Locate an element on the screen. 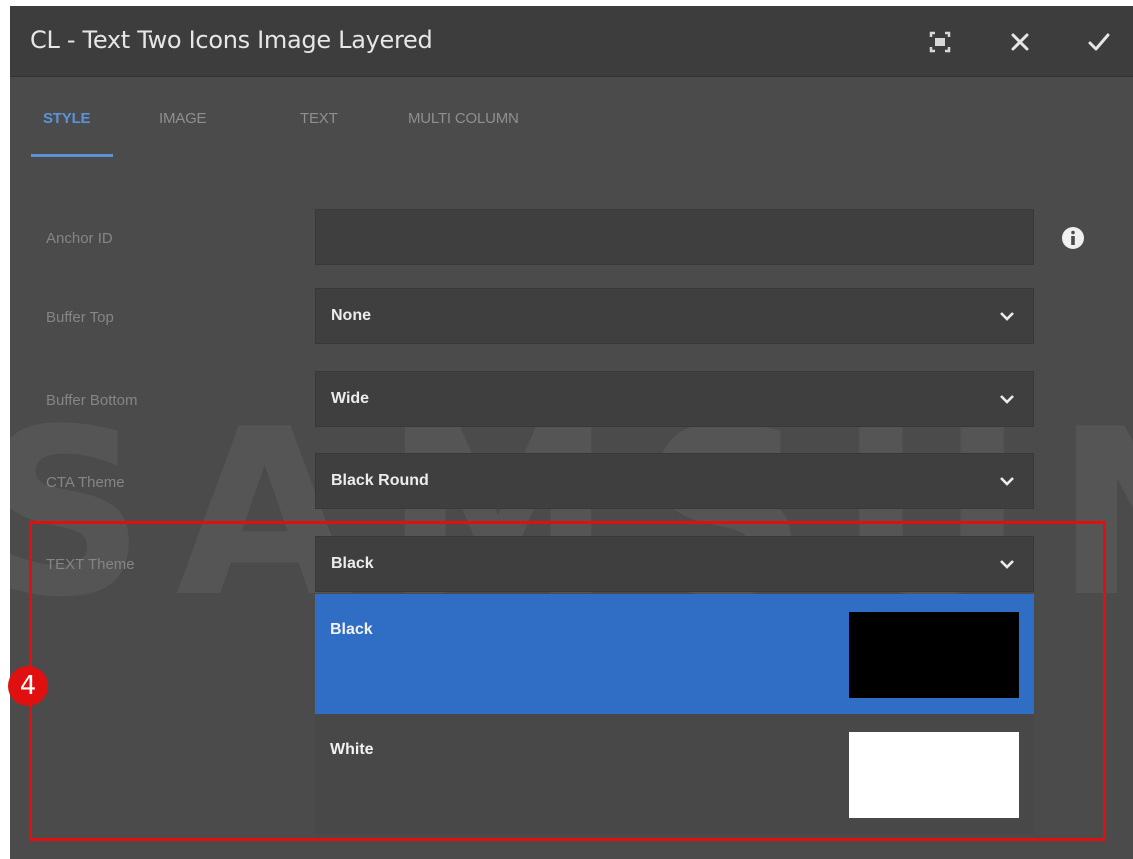 The width and height of the screenshot is (1133, 859). dialog-title: CL - Text Two Icons Image Layered is located at coordinates (231, 40).